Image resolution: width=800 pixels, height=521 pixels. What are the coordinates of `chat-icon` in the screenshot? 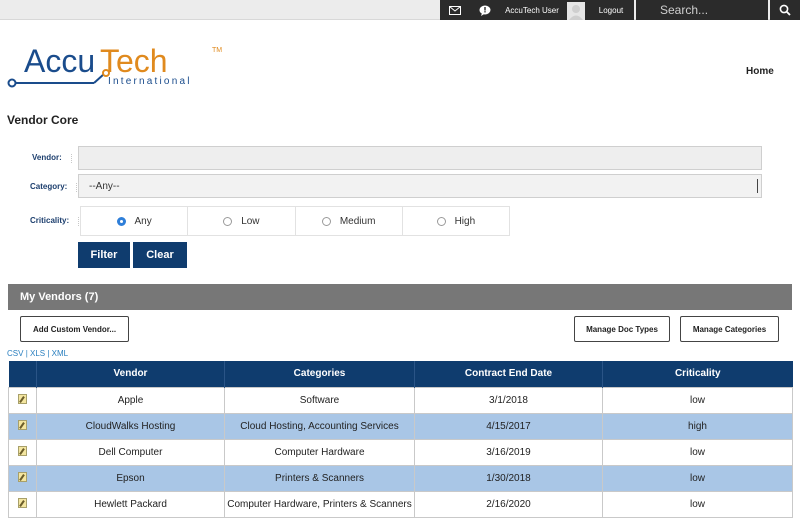 It's located at (485, 10).